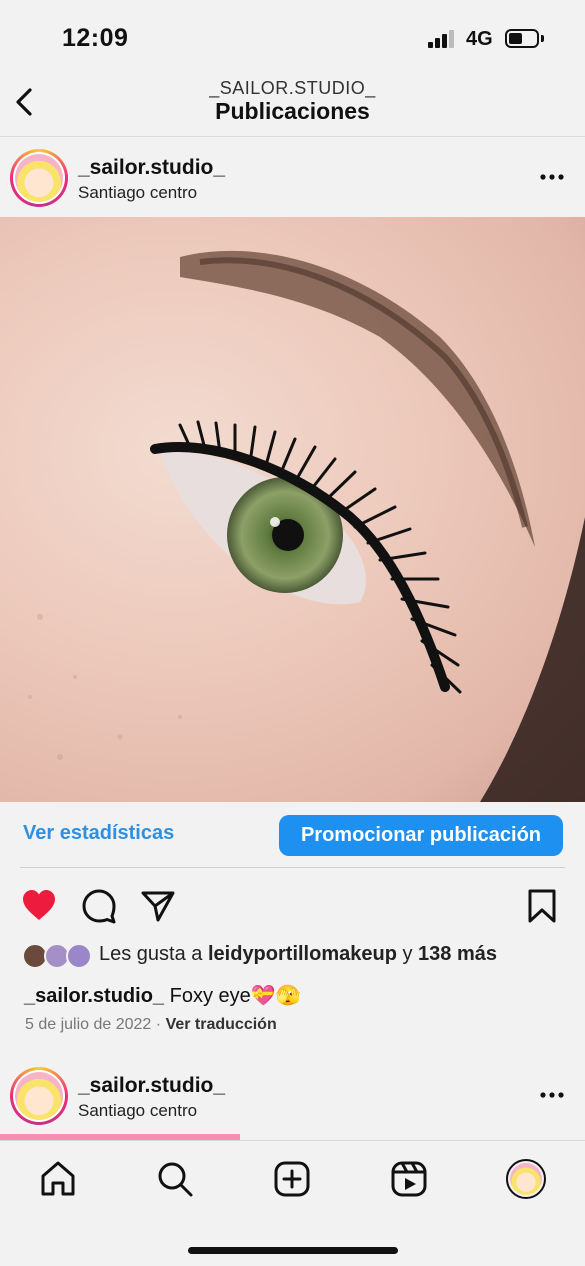 This screenshot has width=585, height=1266. What do you see at coordinates (175, 1179) in the screenshot?
I see `search-icon` at bounding box center [175, 1179].